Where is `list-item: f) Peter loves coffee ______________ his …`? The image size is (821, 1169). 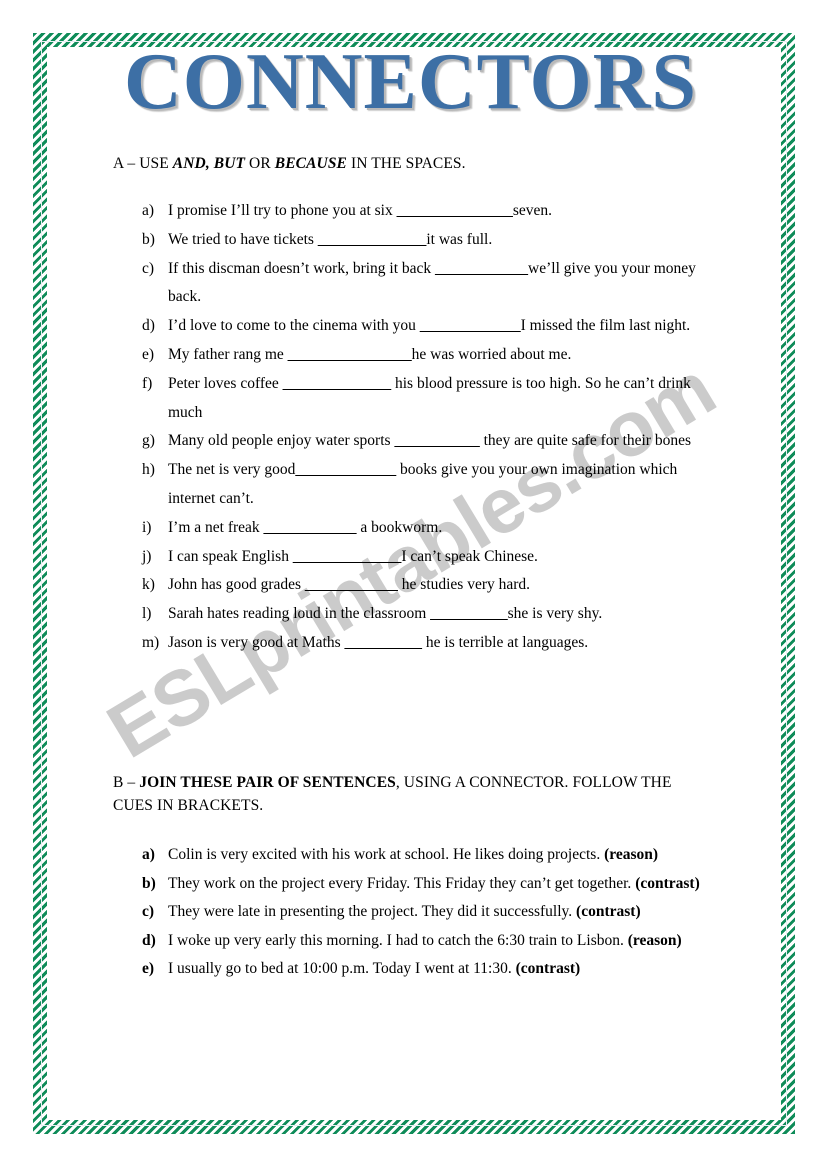
list-item: f) Peter loves coffee ______________ his … is located at coordinates (431, 399).